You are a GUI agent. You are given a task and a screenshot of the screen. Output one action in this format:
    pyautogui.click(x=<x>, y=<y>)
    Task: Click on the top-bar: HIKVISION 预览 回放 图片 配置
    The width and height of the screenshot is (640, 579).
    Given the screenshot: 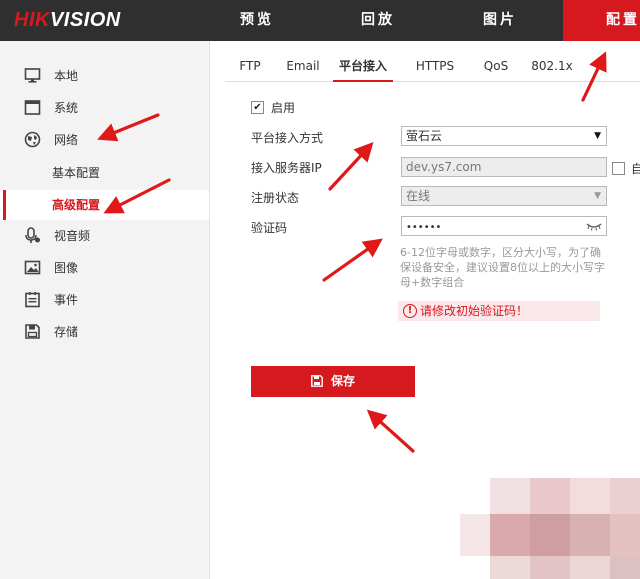 What is the action you would take?
    pyautogui.click(x=320, y=20)
    